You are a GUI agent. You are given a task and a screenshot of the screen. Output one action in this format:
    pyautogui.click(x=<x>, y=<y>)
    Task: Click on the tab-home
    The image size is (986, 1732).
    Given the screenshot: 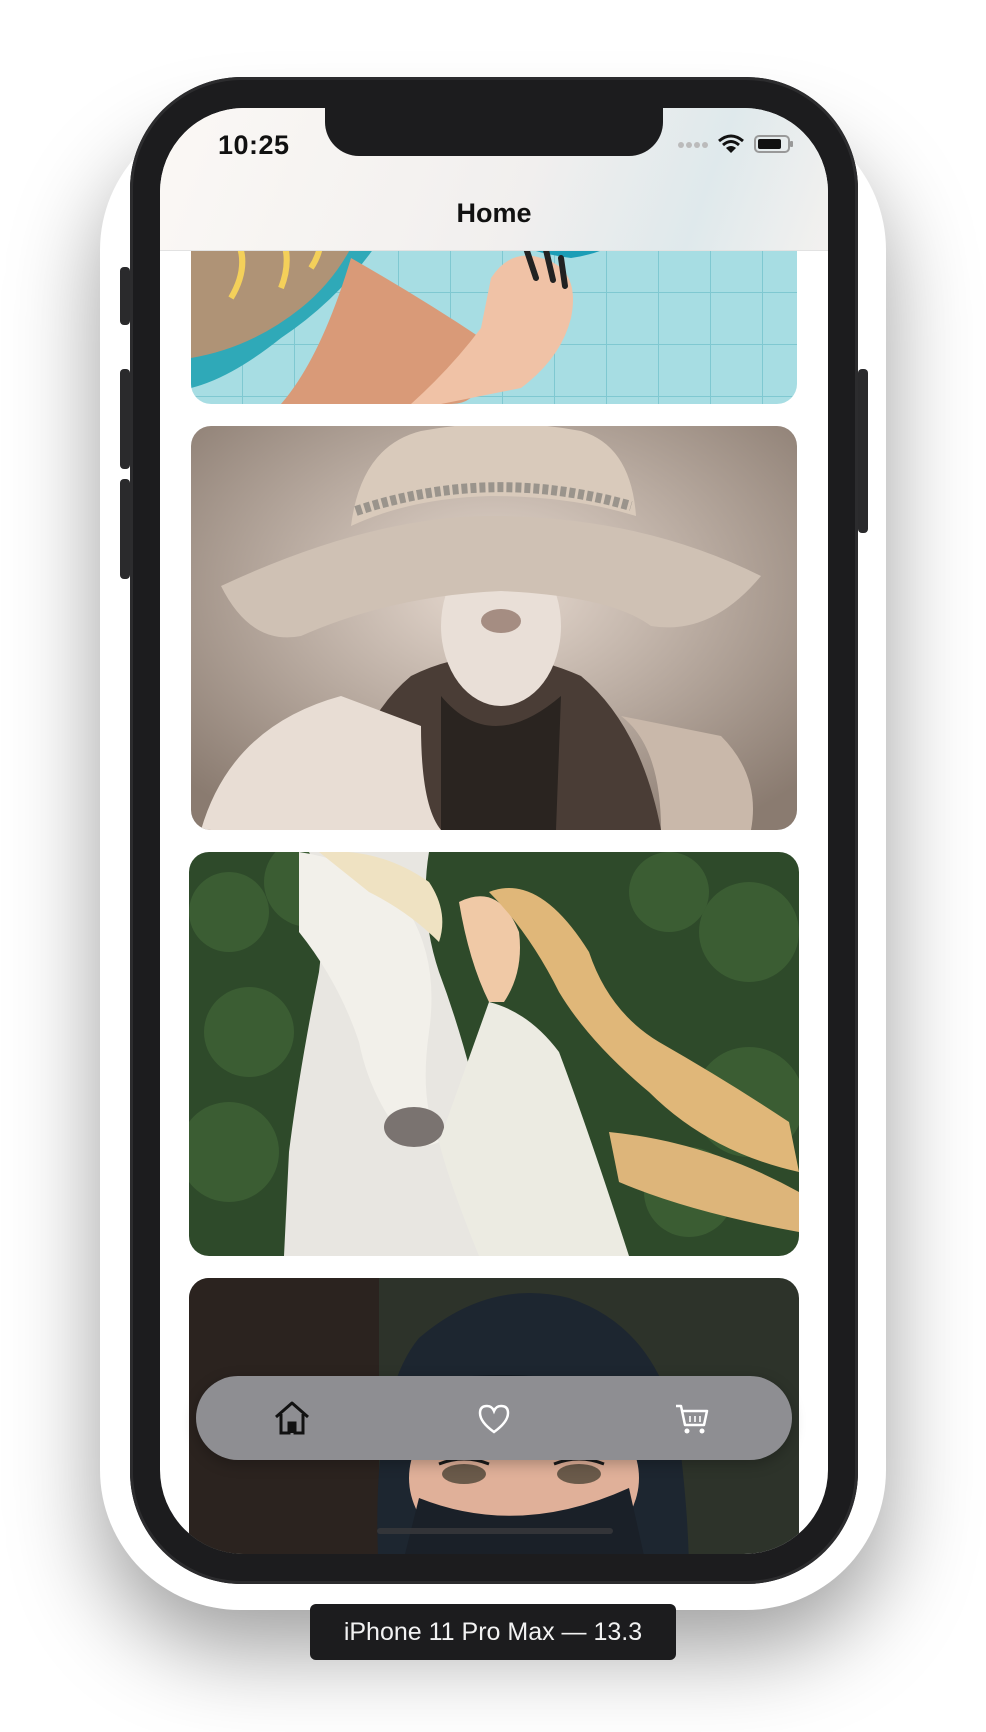 What is the action you would take?
    pyautogui.click(x=292, y=1418)
    